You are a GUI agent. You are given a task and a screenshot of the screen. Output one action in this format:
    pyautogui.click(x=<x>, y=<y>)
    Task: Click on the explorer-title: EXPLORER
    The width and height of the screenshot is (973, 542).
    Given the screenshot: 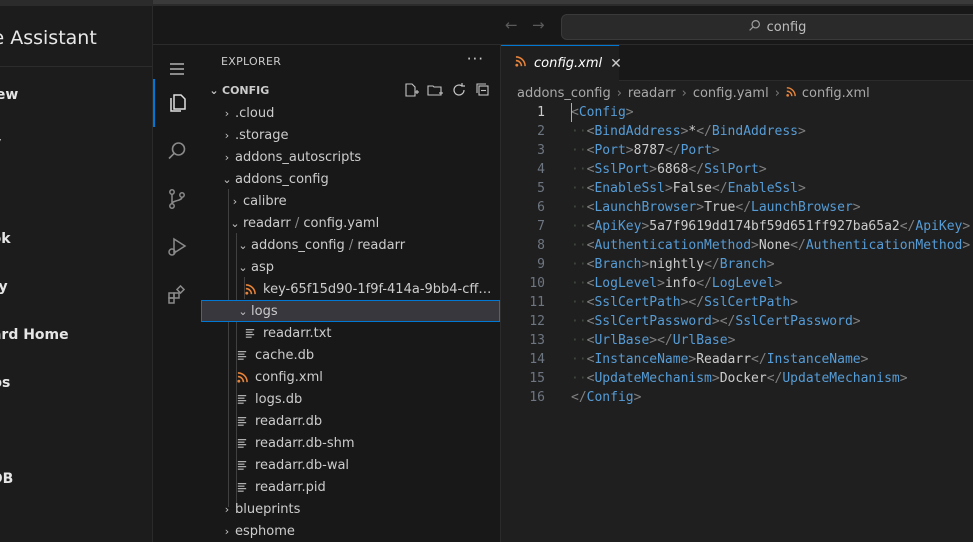 What is the action you would take?
    pyautogui.click(x=251, y=61)
    